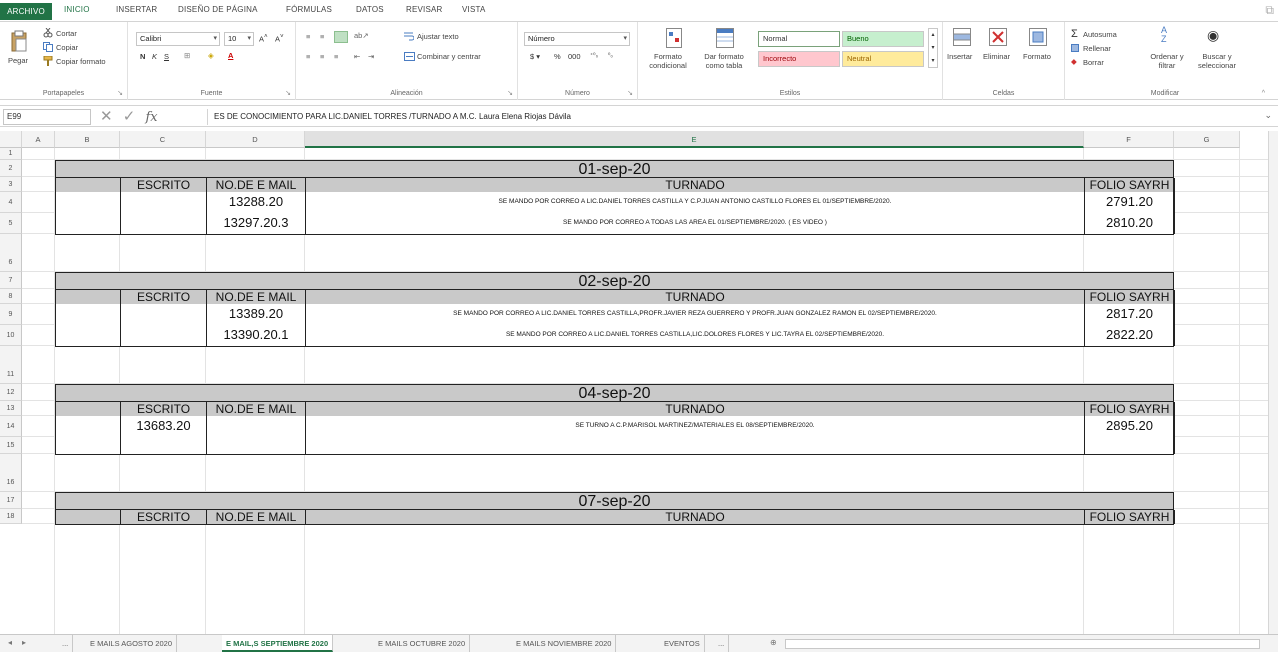 This screenshot has width=1278, height=652. I want to click on cell-escrito: 13683.20, so click(164, 426).